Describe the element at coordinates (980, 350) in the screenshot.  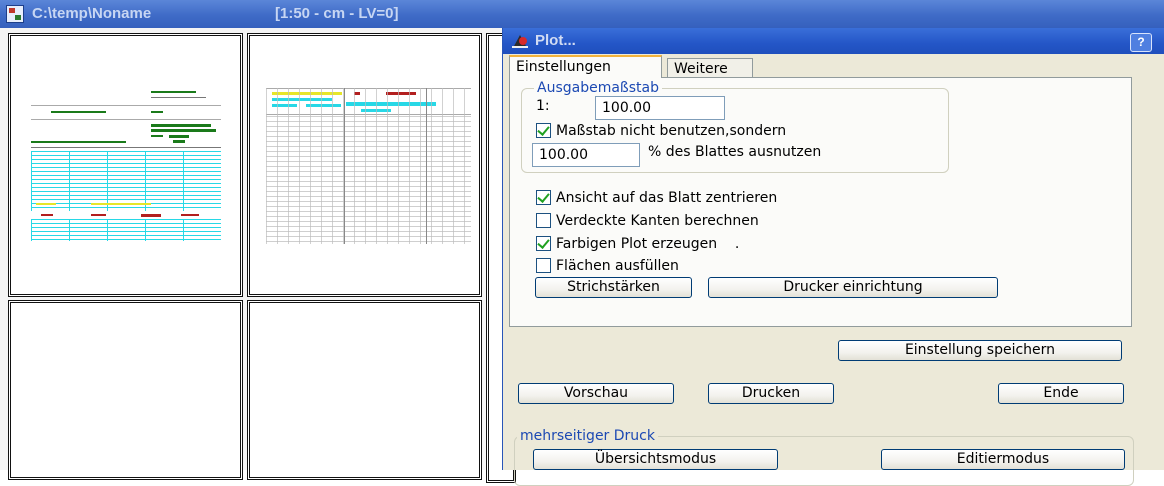
I see `save-settings-button: Einstellung speichern` at that location.